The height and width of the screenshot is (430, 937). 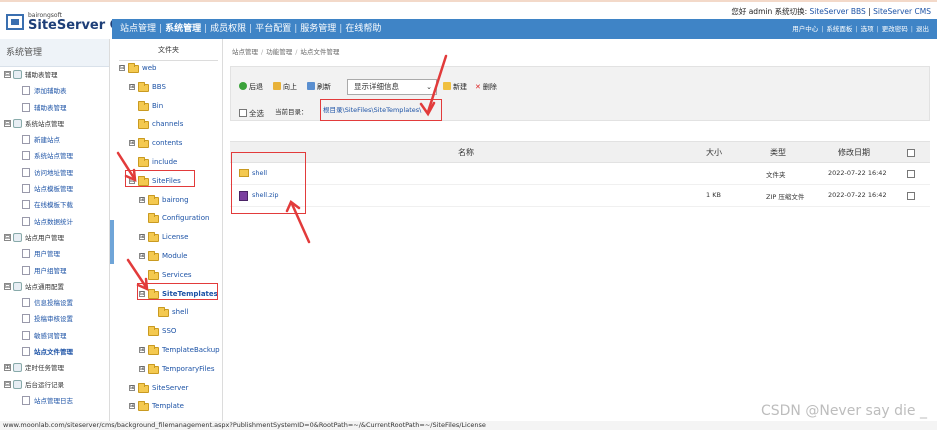 I want to click on nav-right-link: 系统面板, so click(x=839, y=29).